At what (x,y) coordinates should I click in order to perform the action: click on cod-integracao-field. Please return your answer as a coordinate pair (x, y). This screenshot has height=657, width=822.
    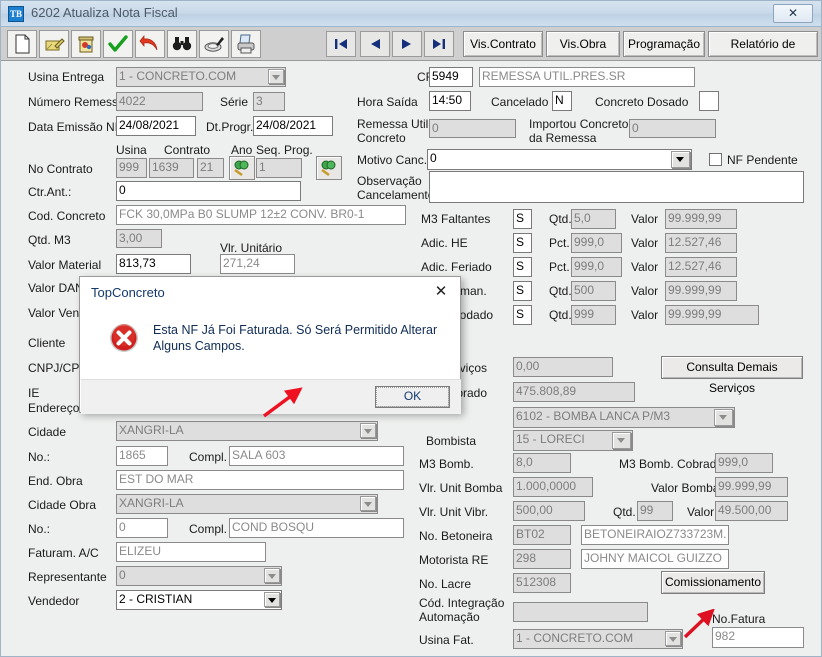
    Looking at the image, I should click on (580, 612).